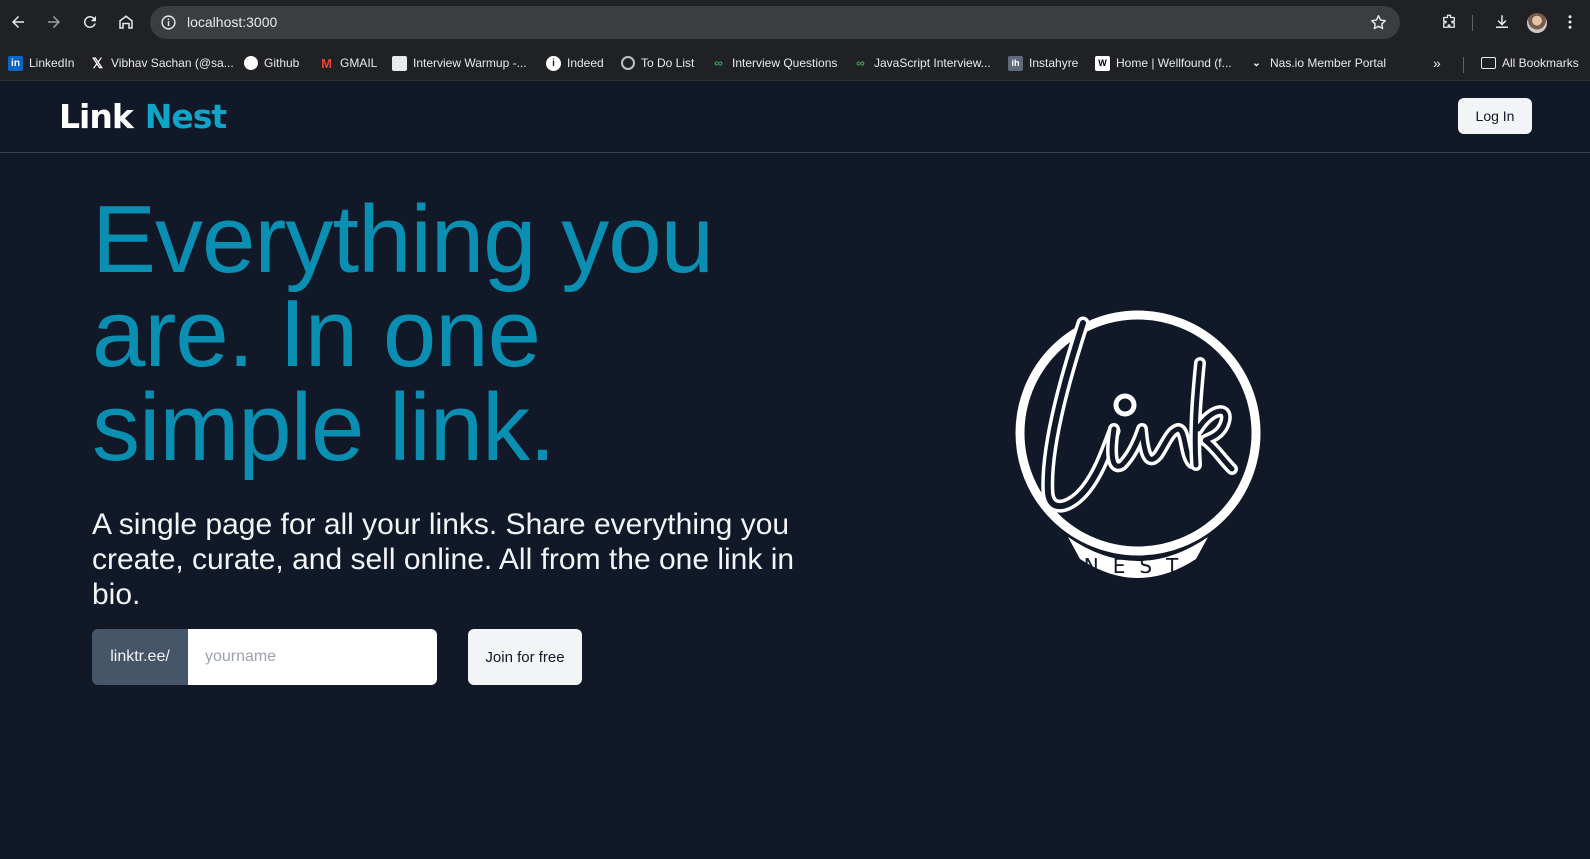 The width and height of the screenshot is (1590, 859). I want to click on page-icon, so click(399, 63).